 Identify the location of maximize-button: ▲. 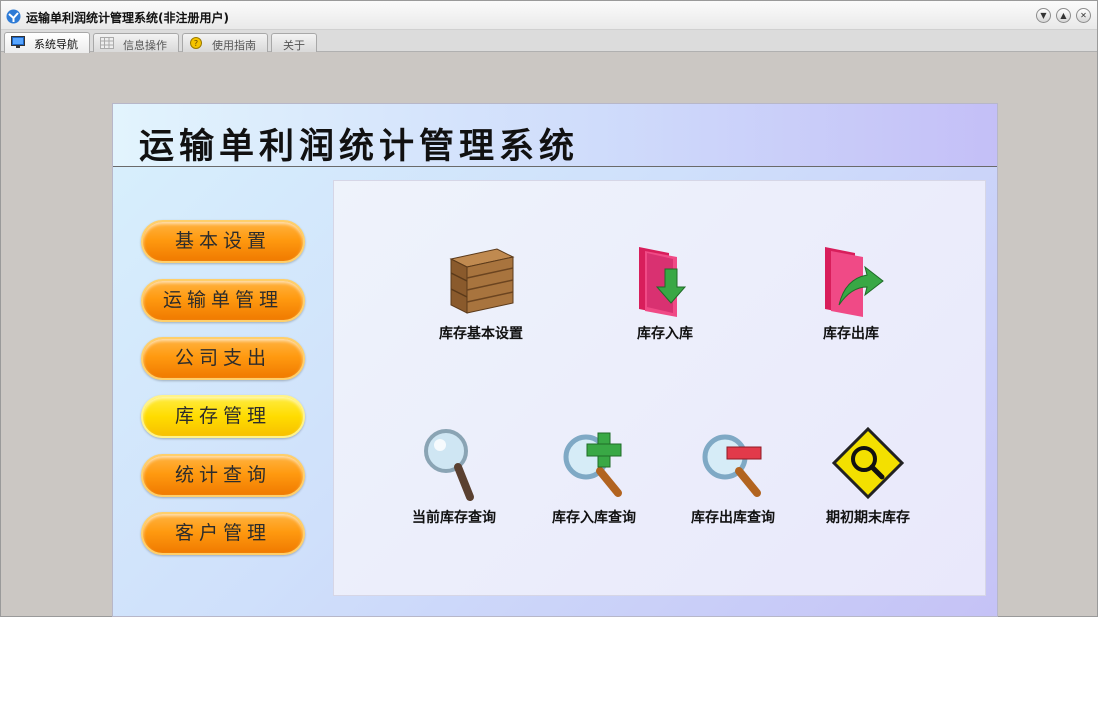
(1063, 15).